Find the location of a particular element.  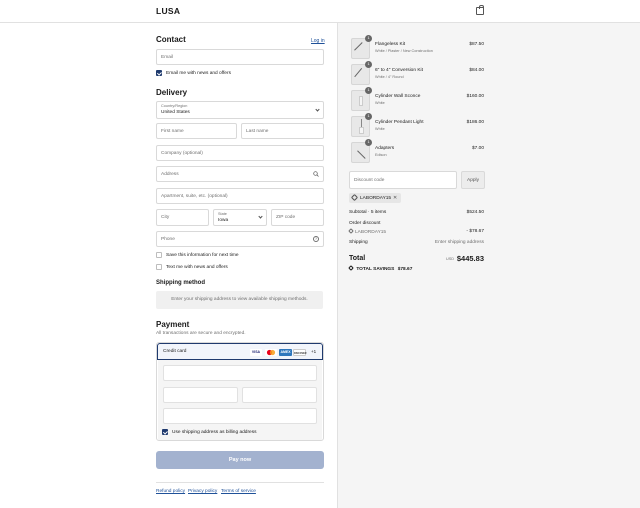

card-fields: Use shipping address as billing address is located at coordinates (240, 400).